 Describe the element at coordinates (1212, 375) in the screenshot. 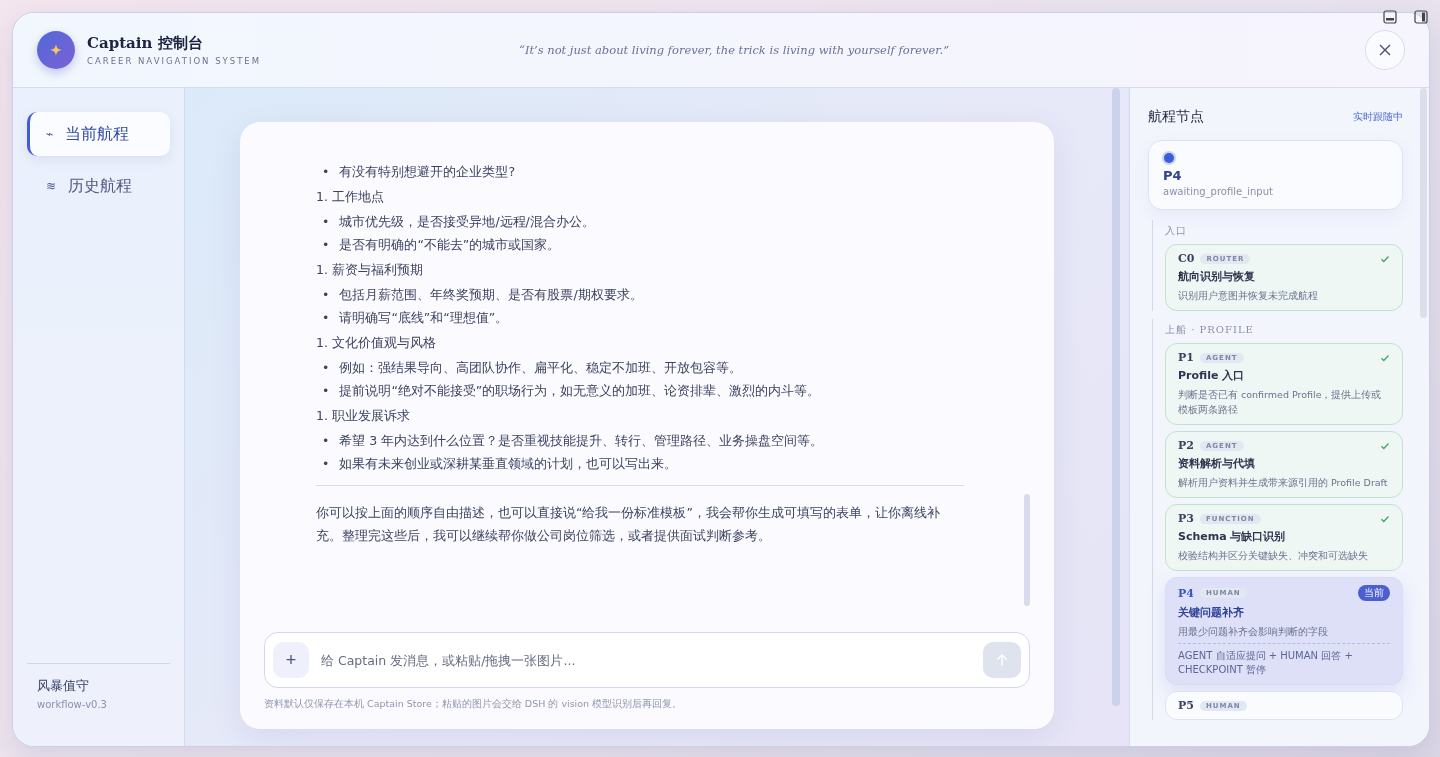

I see `node-title: Profile 入口` at that location.